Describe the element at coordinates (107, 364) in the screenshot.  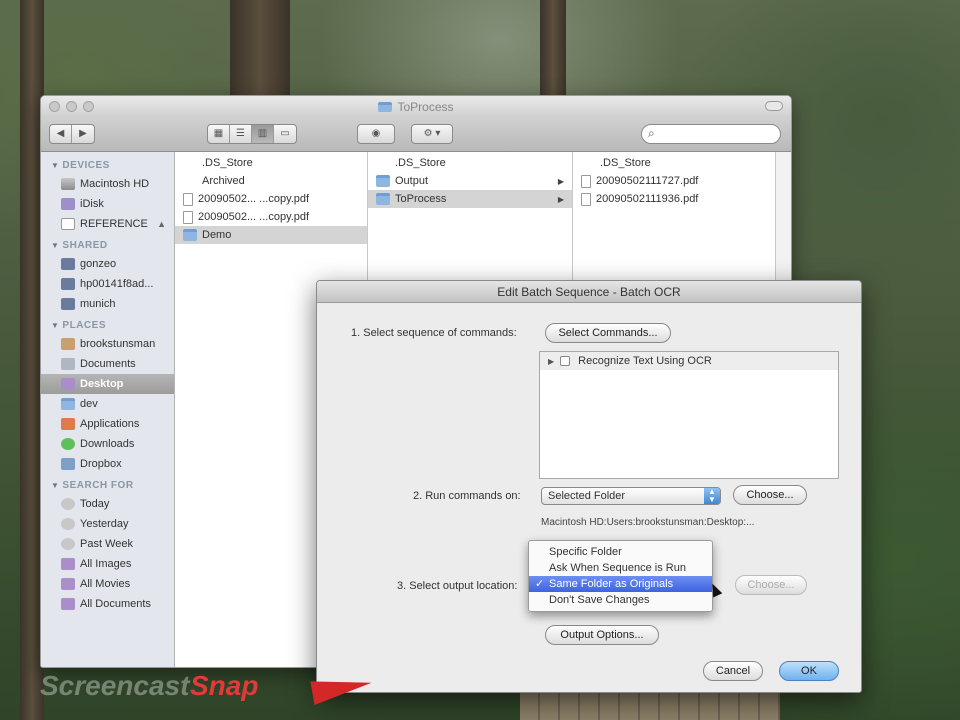
I see `sidebar-item-documents: Documents` at that location.